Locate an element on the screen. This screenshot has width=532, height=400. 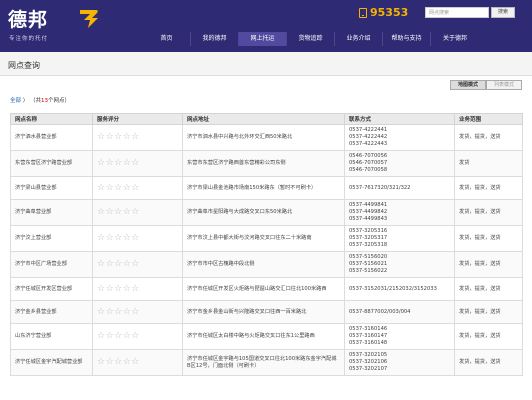
outlet-name: 济宁汶上营业部 is located at coordinates (51, 238).